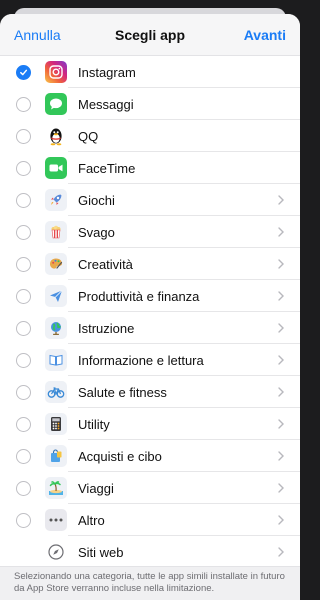  I want to click on list-item-svago: Svago, so click(150, 232).